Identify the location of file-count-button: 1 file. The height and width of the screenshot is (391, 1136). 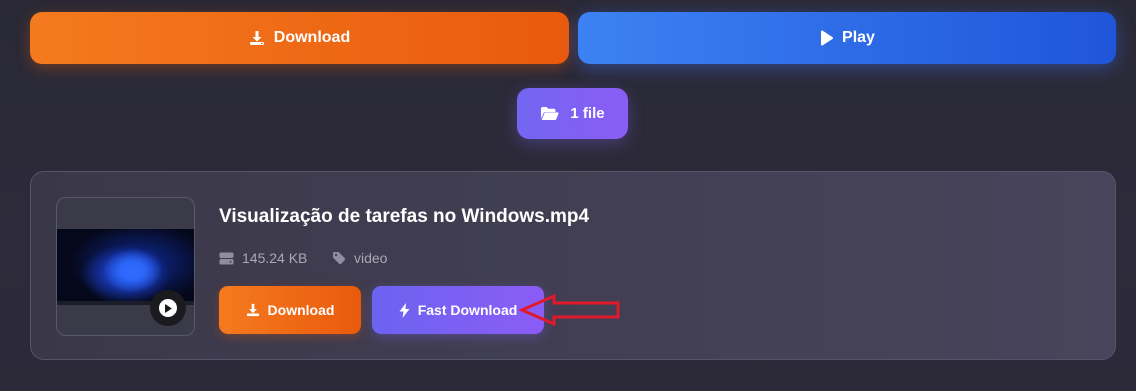
(572, 113).